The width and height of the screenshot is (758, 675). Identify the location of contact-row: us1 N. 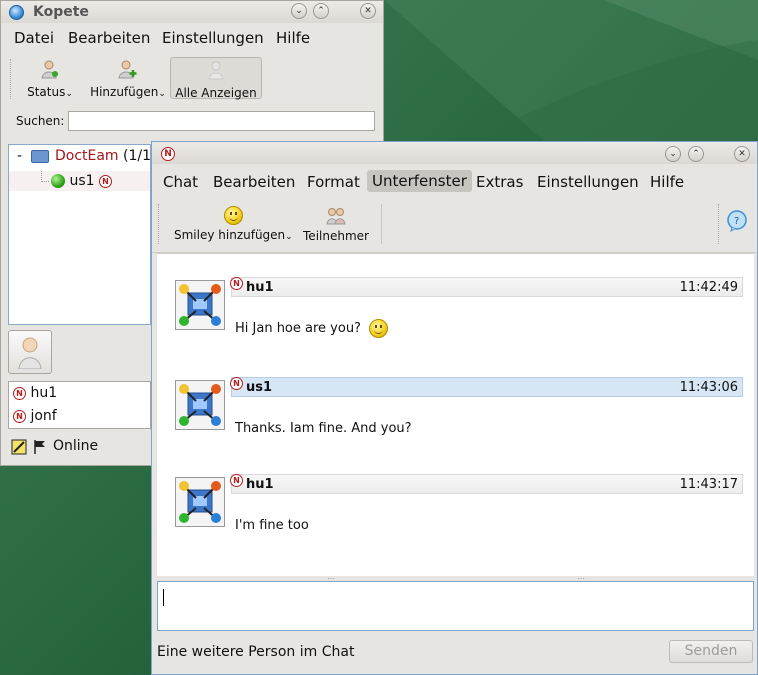
(79, 181).